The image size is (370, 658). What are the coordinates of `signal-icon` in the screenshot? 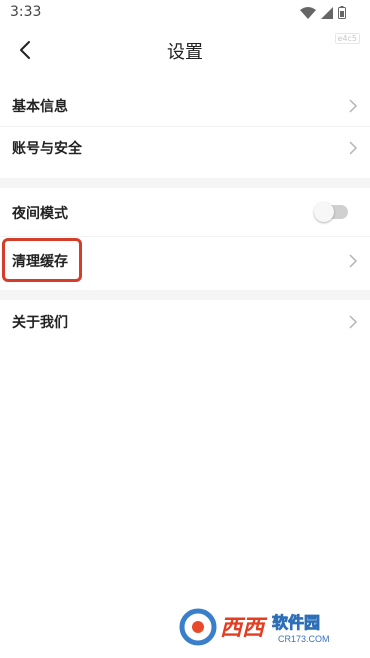 It's located at (327, 12).